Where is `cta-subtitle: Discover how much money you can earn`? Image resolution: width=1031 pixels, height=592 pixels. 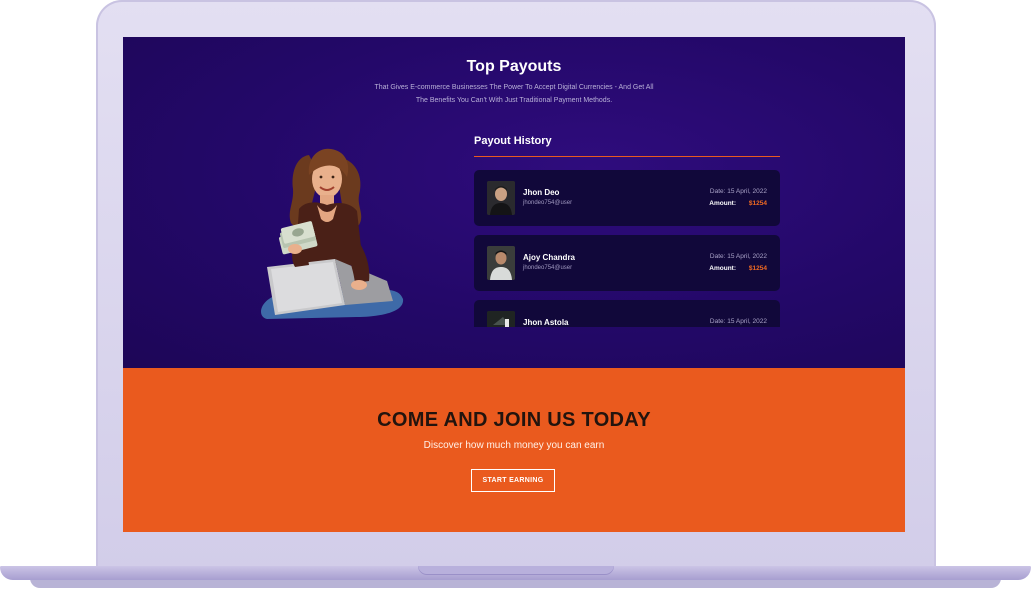 cta-subtitle: Discover how much money you can earn is located at coordinates (514, 445).